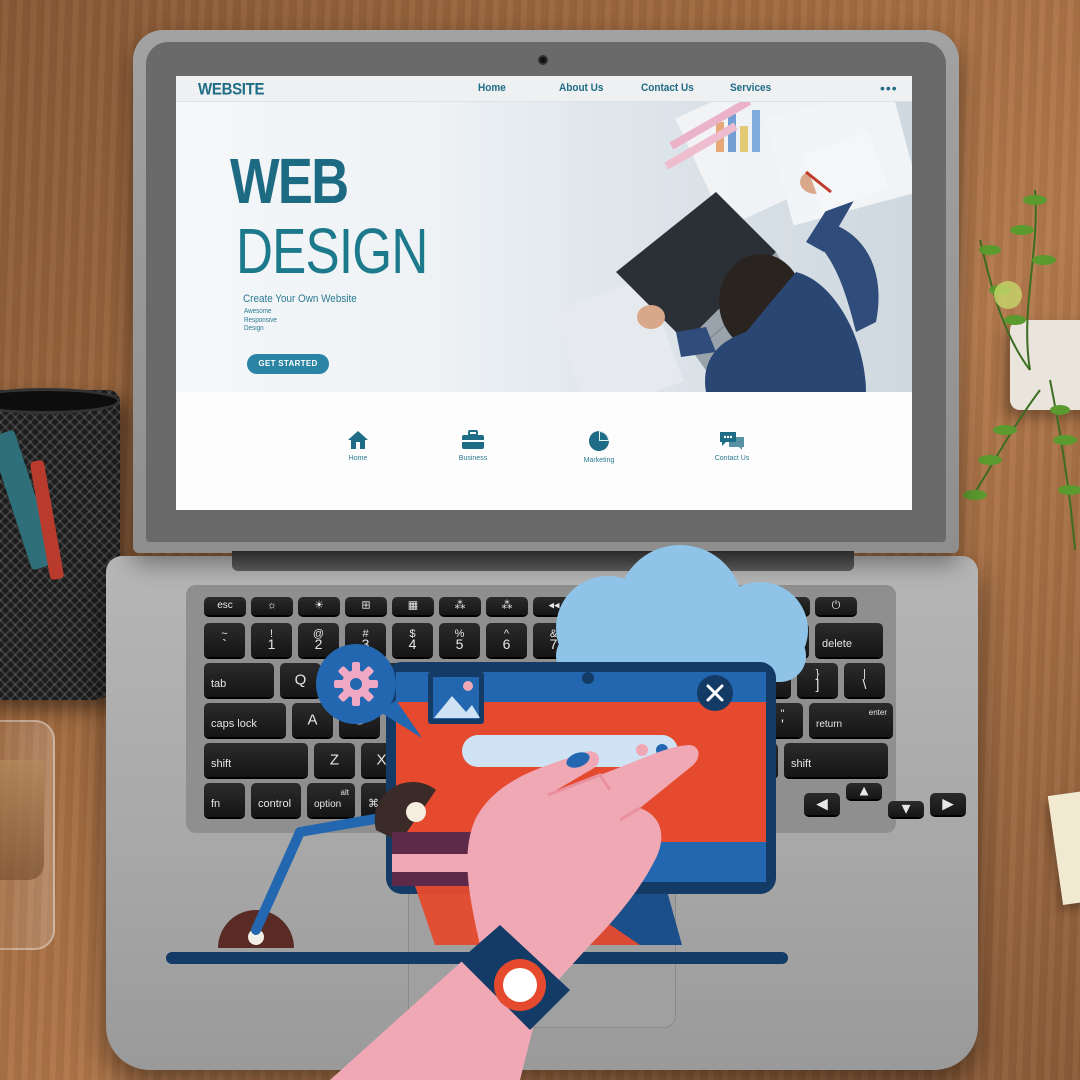 This screenshot has height=1080, width=1080. What do you see at coordinates (849, 640) in the screenshot?
I see `keyboard-key: delete` at bounding box center [849, 640].